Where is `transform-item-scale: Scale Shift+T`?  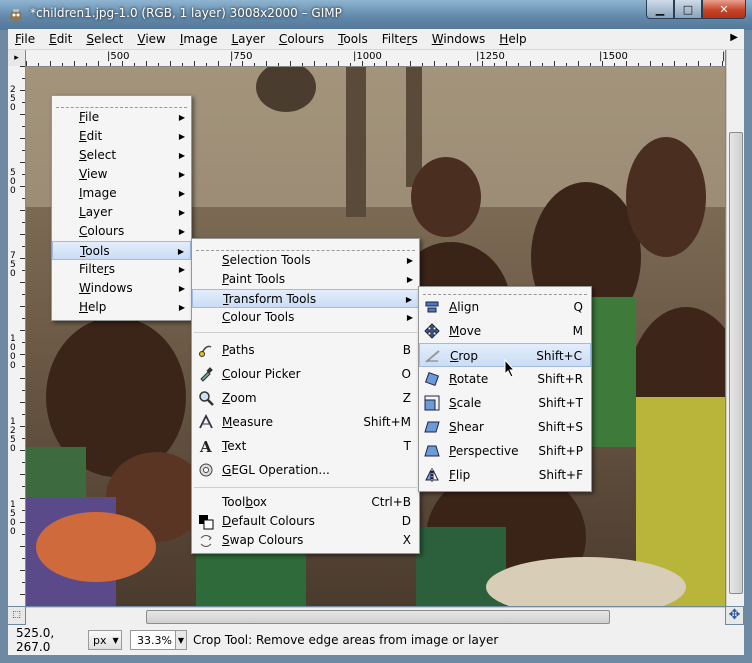
transform-item-scale: Scale Shift+T is located at coordinates (505, 403).